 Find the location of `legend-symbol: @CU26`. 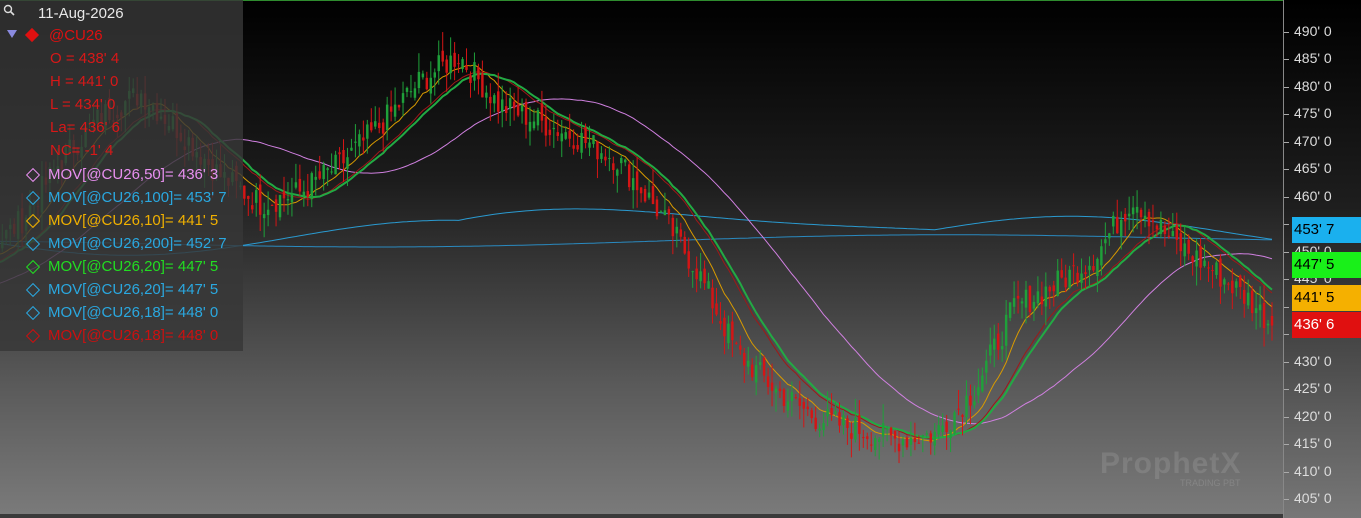

legend-symbol: @CU26 is located at coordinates (76, 36).